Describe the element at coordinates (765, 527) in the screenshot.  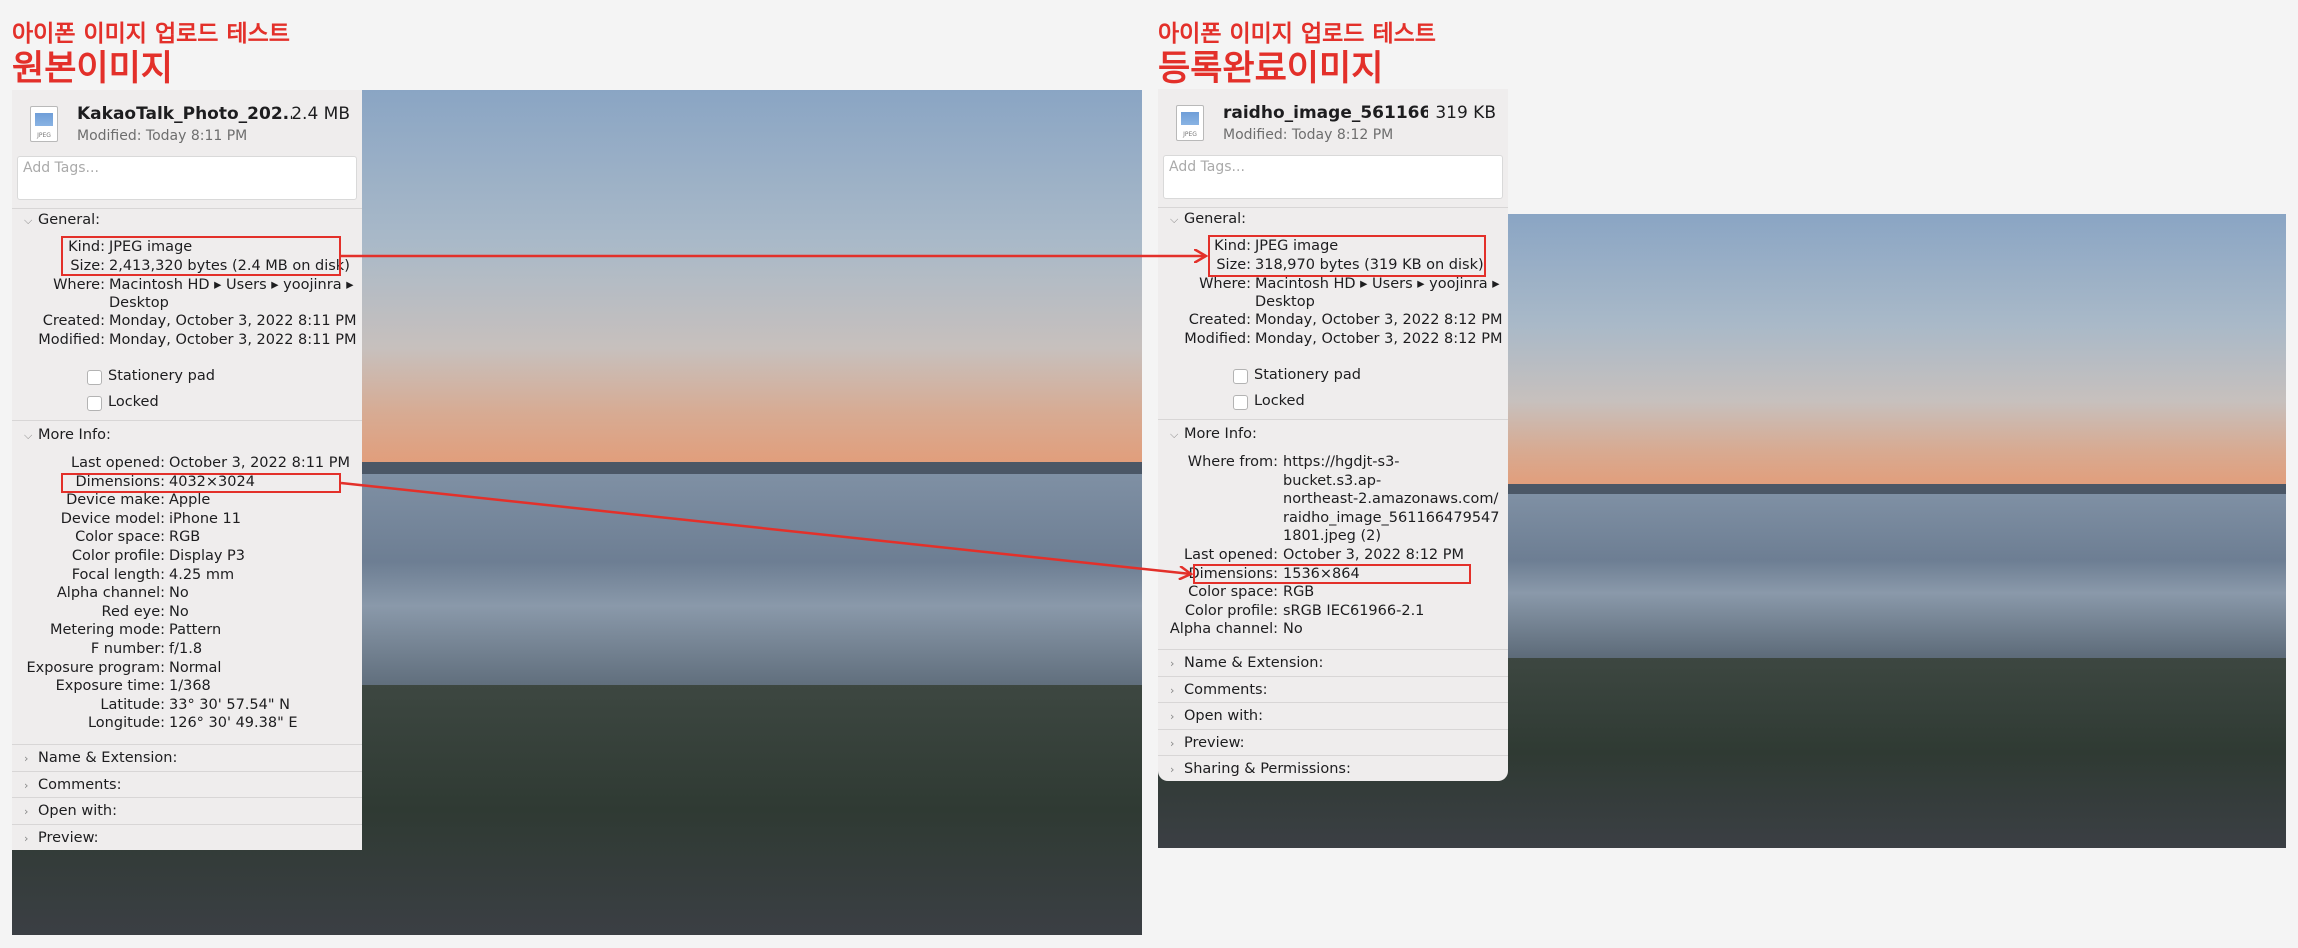
I see `arrow-dimensions` at that location.